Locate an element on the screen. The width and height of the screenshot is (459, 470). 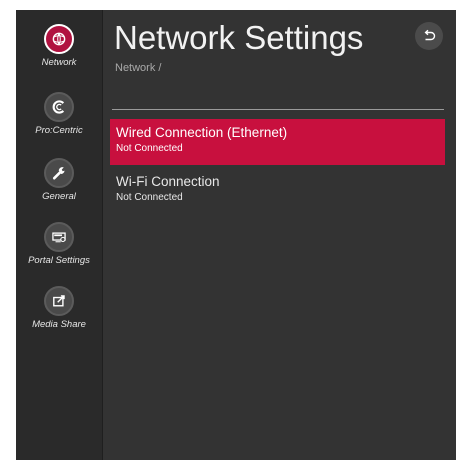
sidebar-item-portal-settings: Portal Settings is located at coordinates (59, 244).